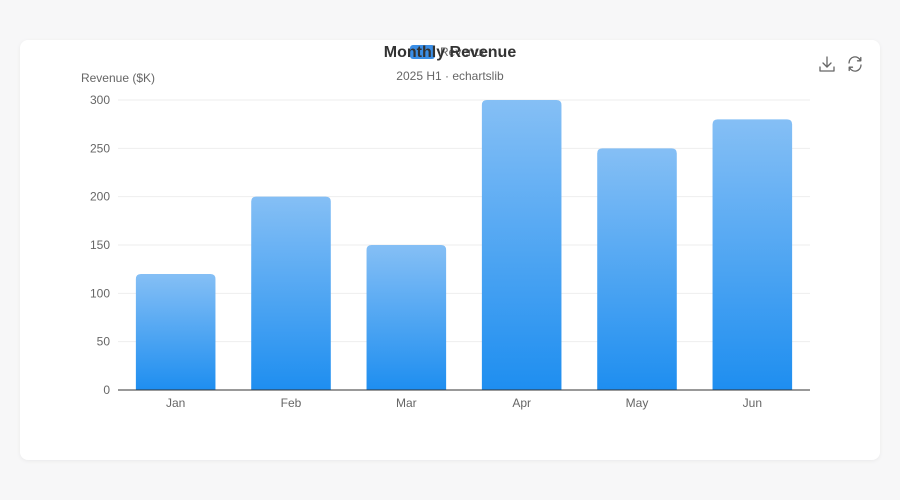  I want to click on chart-title: Monthly Revenue, so click(450, 52).